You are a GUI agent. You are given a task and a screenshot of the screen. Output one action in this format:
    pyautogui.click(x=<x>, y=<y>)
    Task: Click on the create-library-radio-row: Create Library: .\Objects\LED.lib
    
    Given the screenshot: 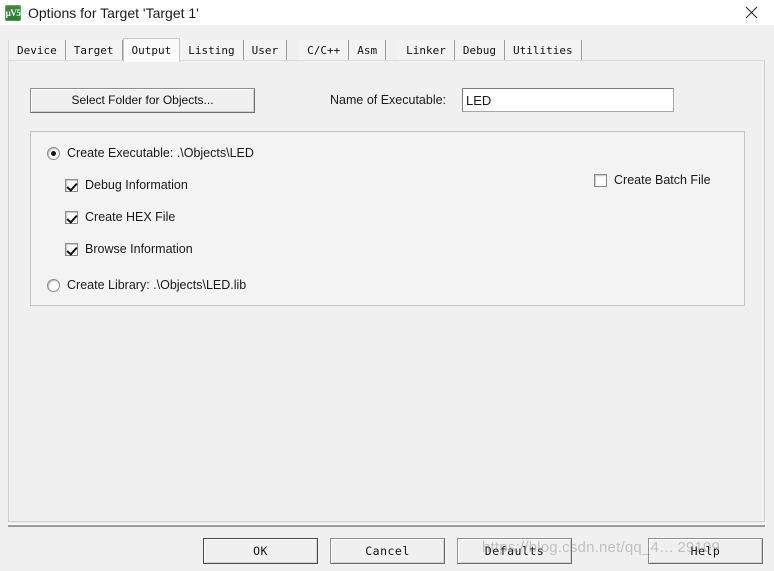 What is the action you would take?
    pyautogui.click(x=146, y=285)
    